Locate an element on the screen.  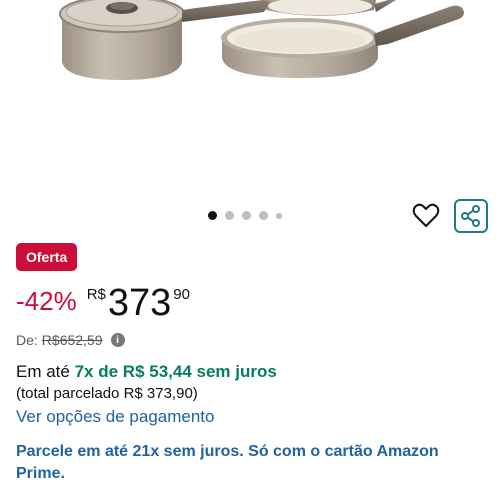
heart-icon is located at coordinates (426, 215).